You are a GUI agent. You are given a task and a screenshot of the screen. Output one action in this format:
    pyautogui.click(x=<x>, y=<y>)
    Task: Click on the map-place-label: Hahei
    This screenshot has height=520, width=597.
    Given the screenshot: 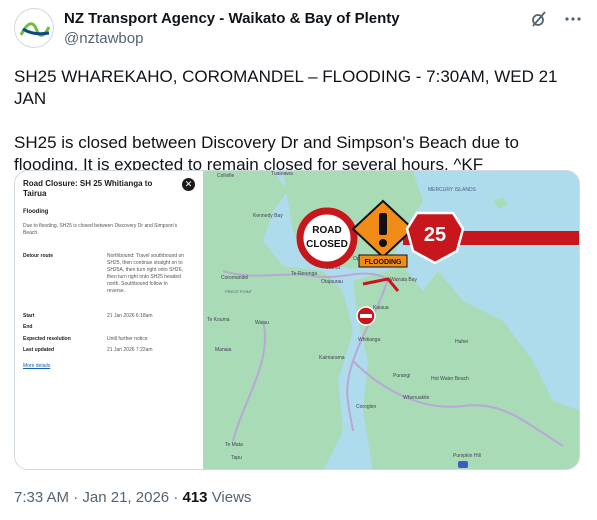 What is the action you would take?
    pyautogui.click(x=461, y=342)
    